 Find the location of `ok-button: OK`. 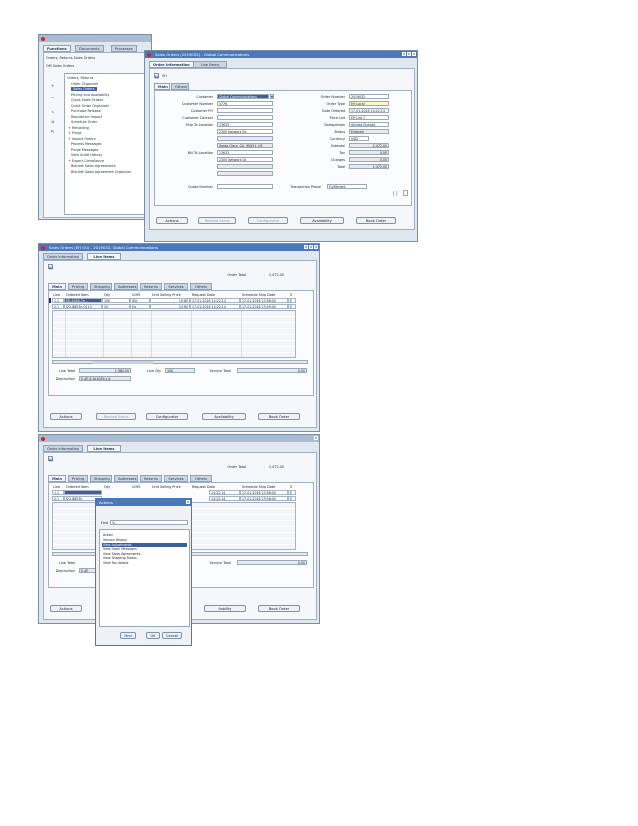

ok-button: OK is located at coordinates (153, 635).